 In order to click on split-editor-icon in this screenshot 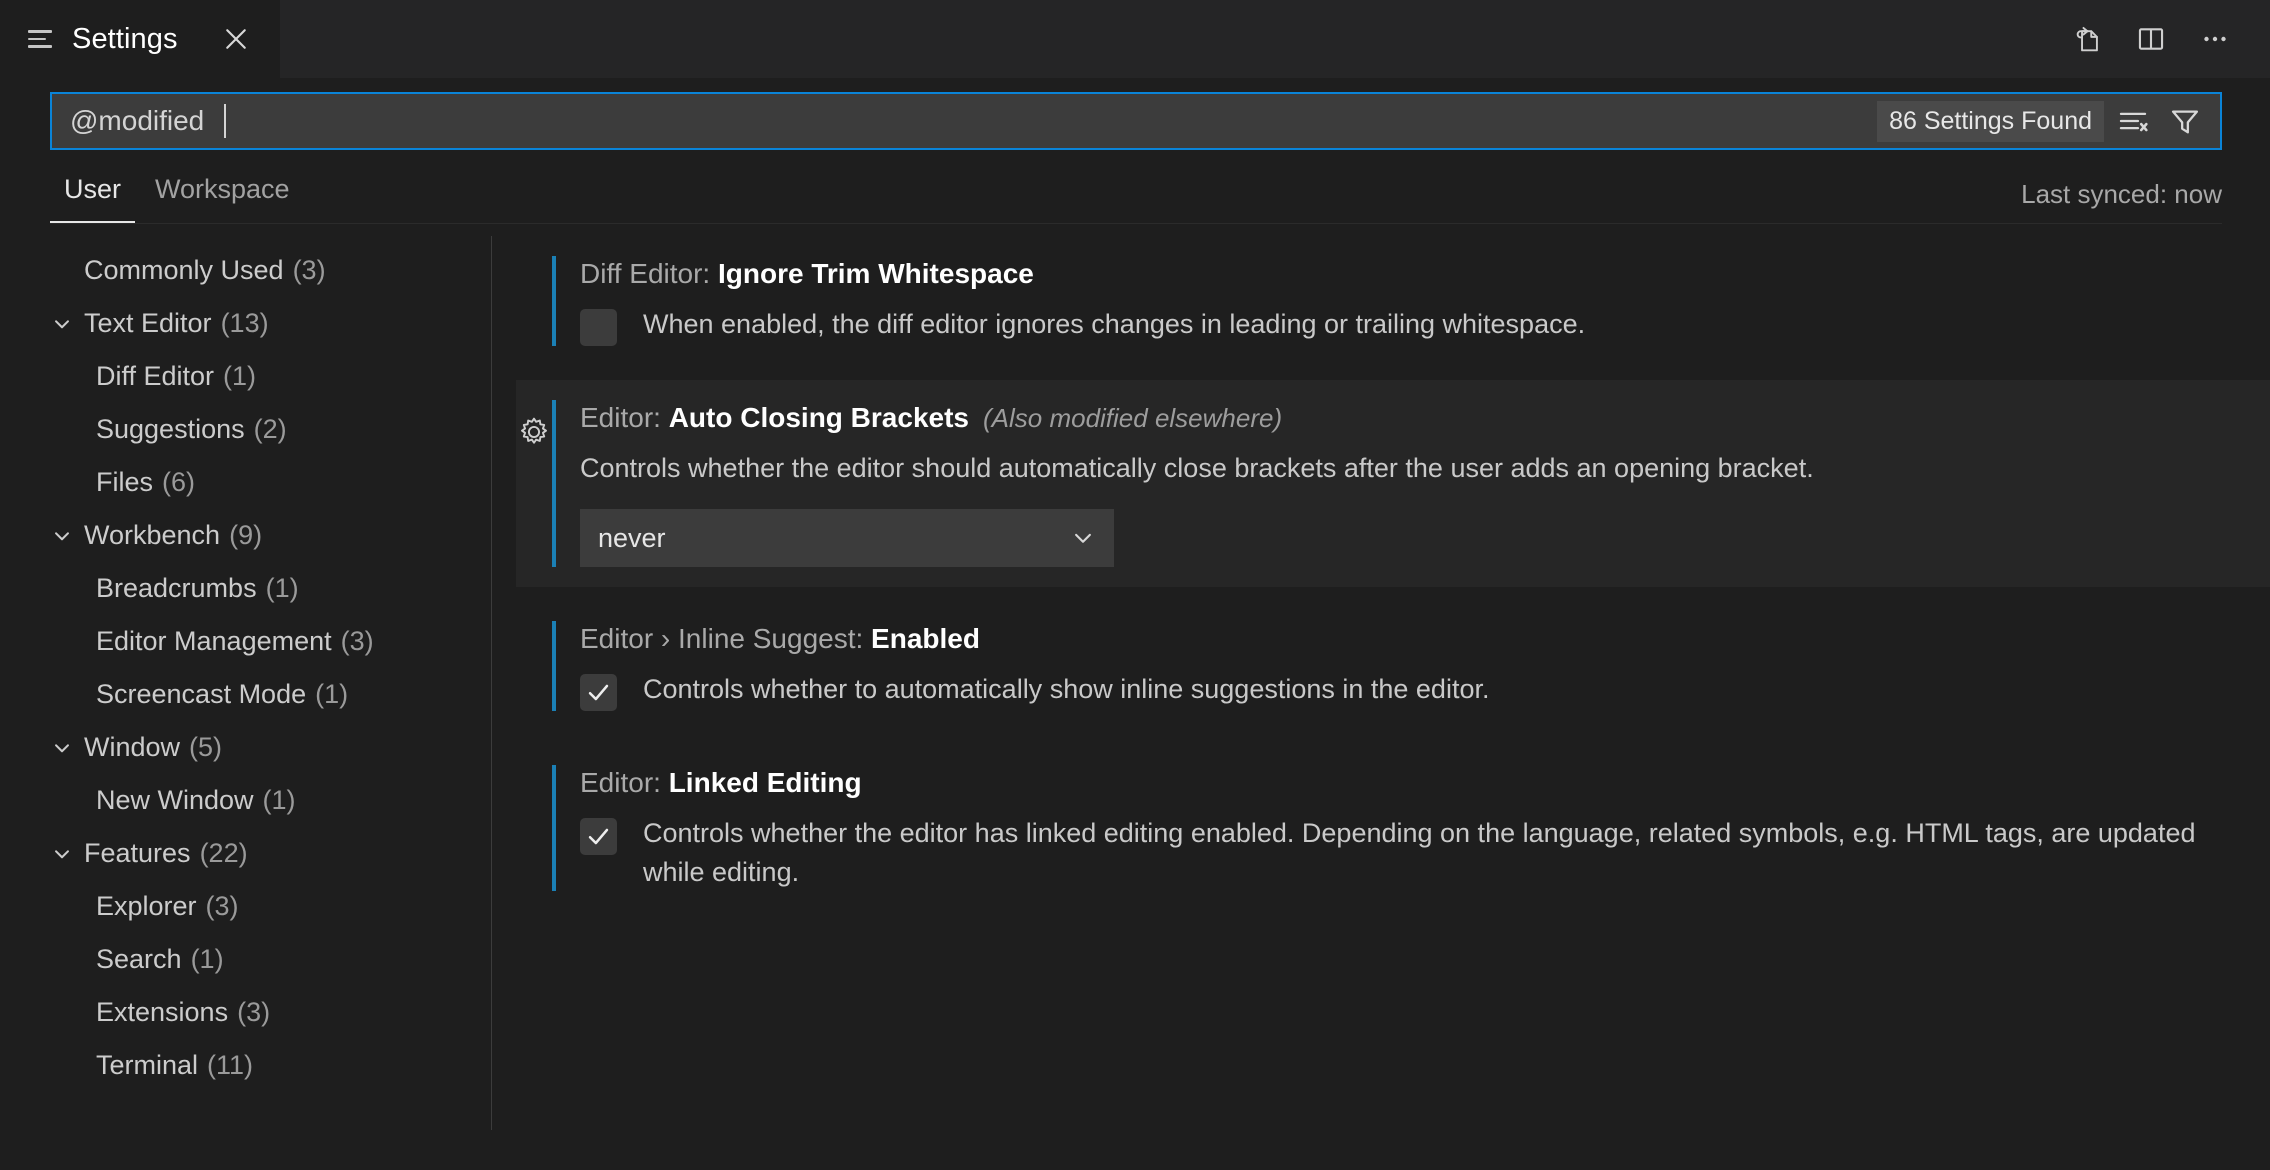, I will do `click(2151, 39)`.